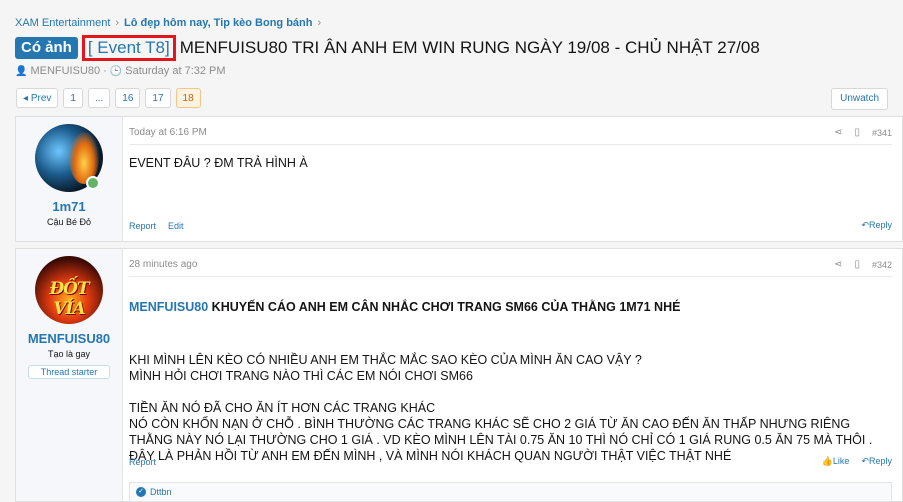  I want to click on prev-label: Prev, so click(41, 98).